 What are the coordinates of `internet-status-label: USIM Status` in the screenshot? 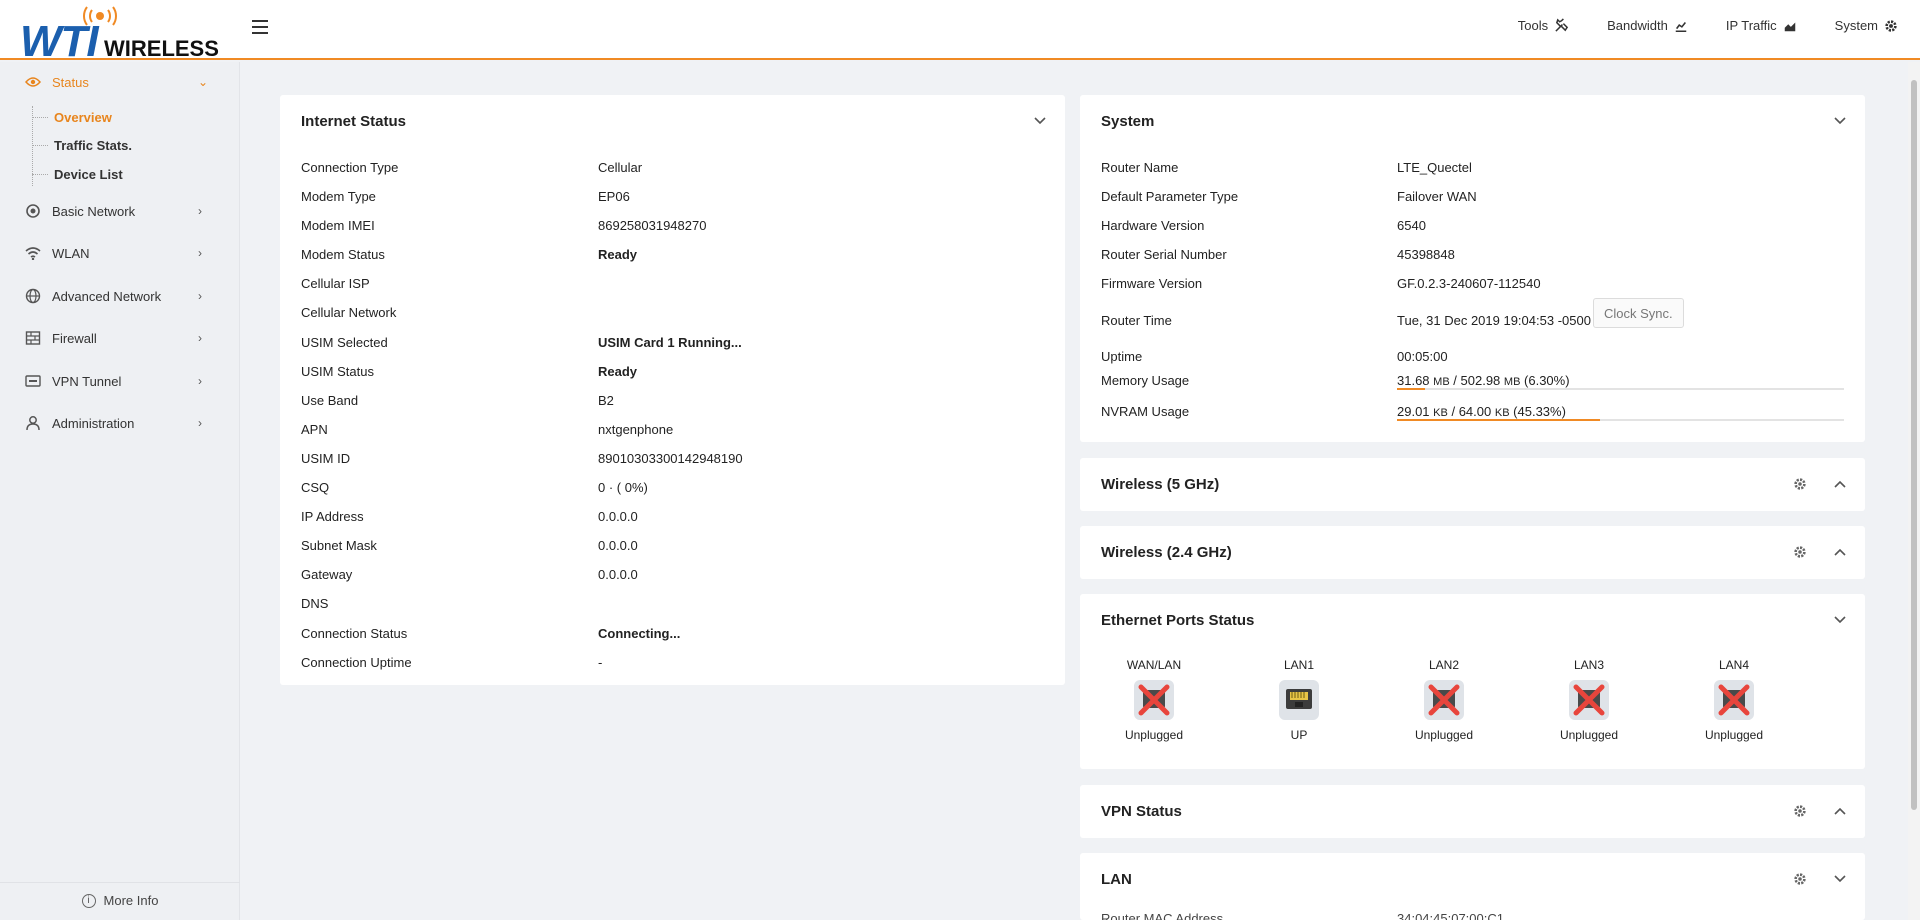 It's located at (337, 371).